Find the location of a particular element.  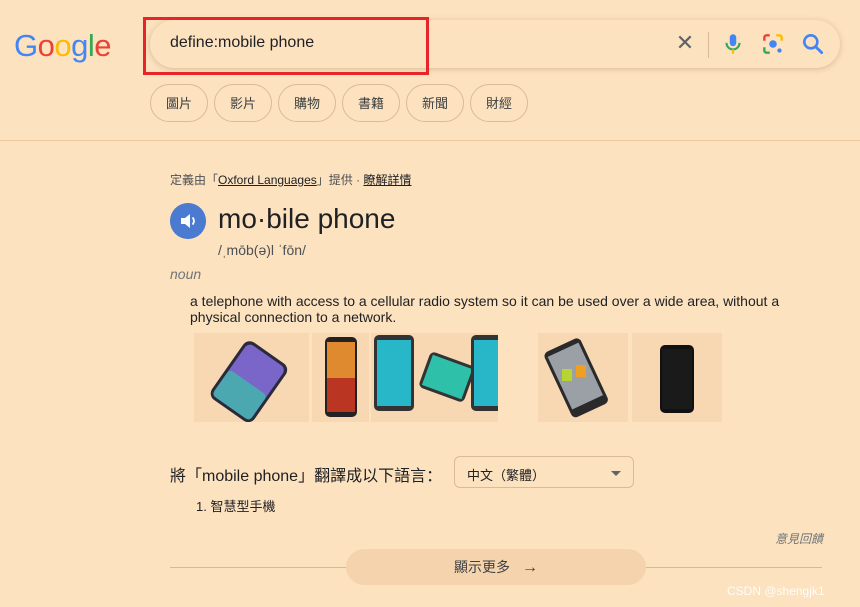

feedback-link: 意見回饋 is located at coordinates (799, 538).